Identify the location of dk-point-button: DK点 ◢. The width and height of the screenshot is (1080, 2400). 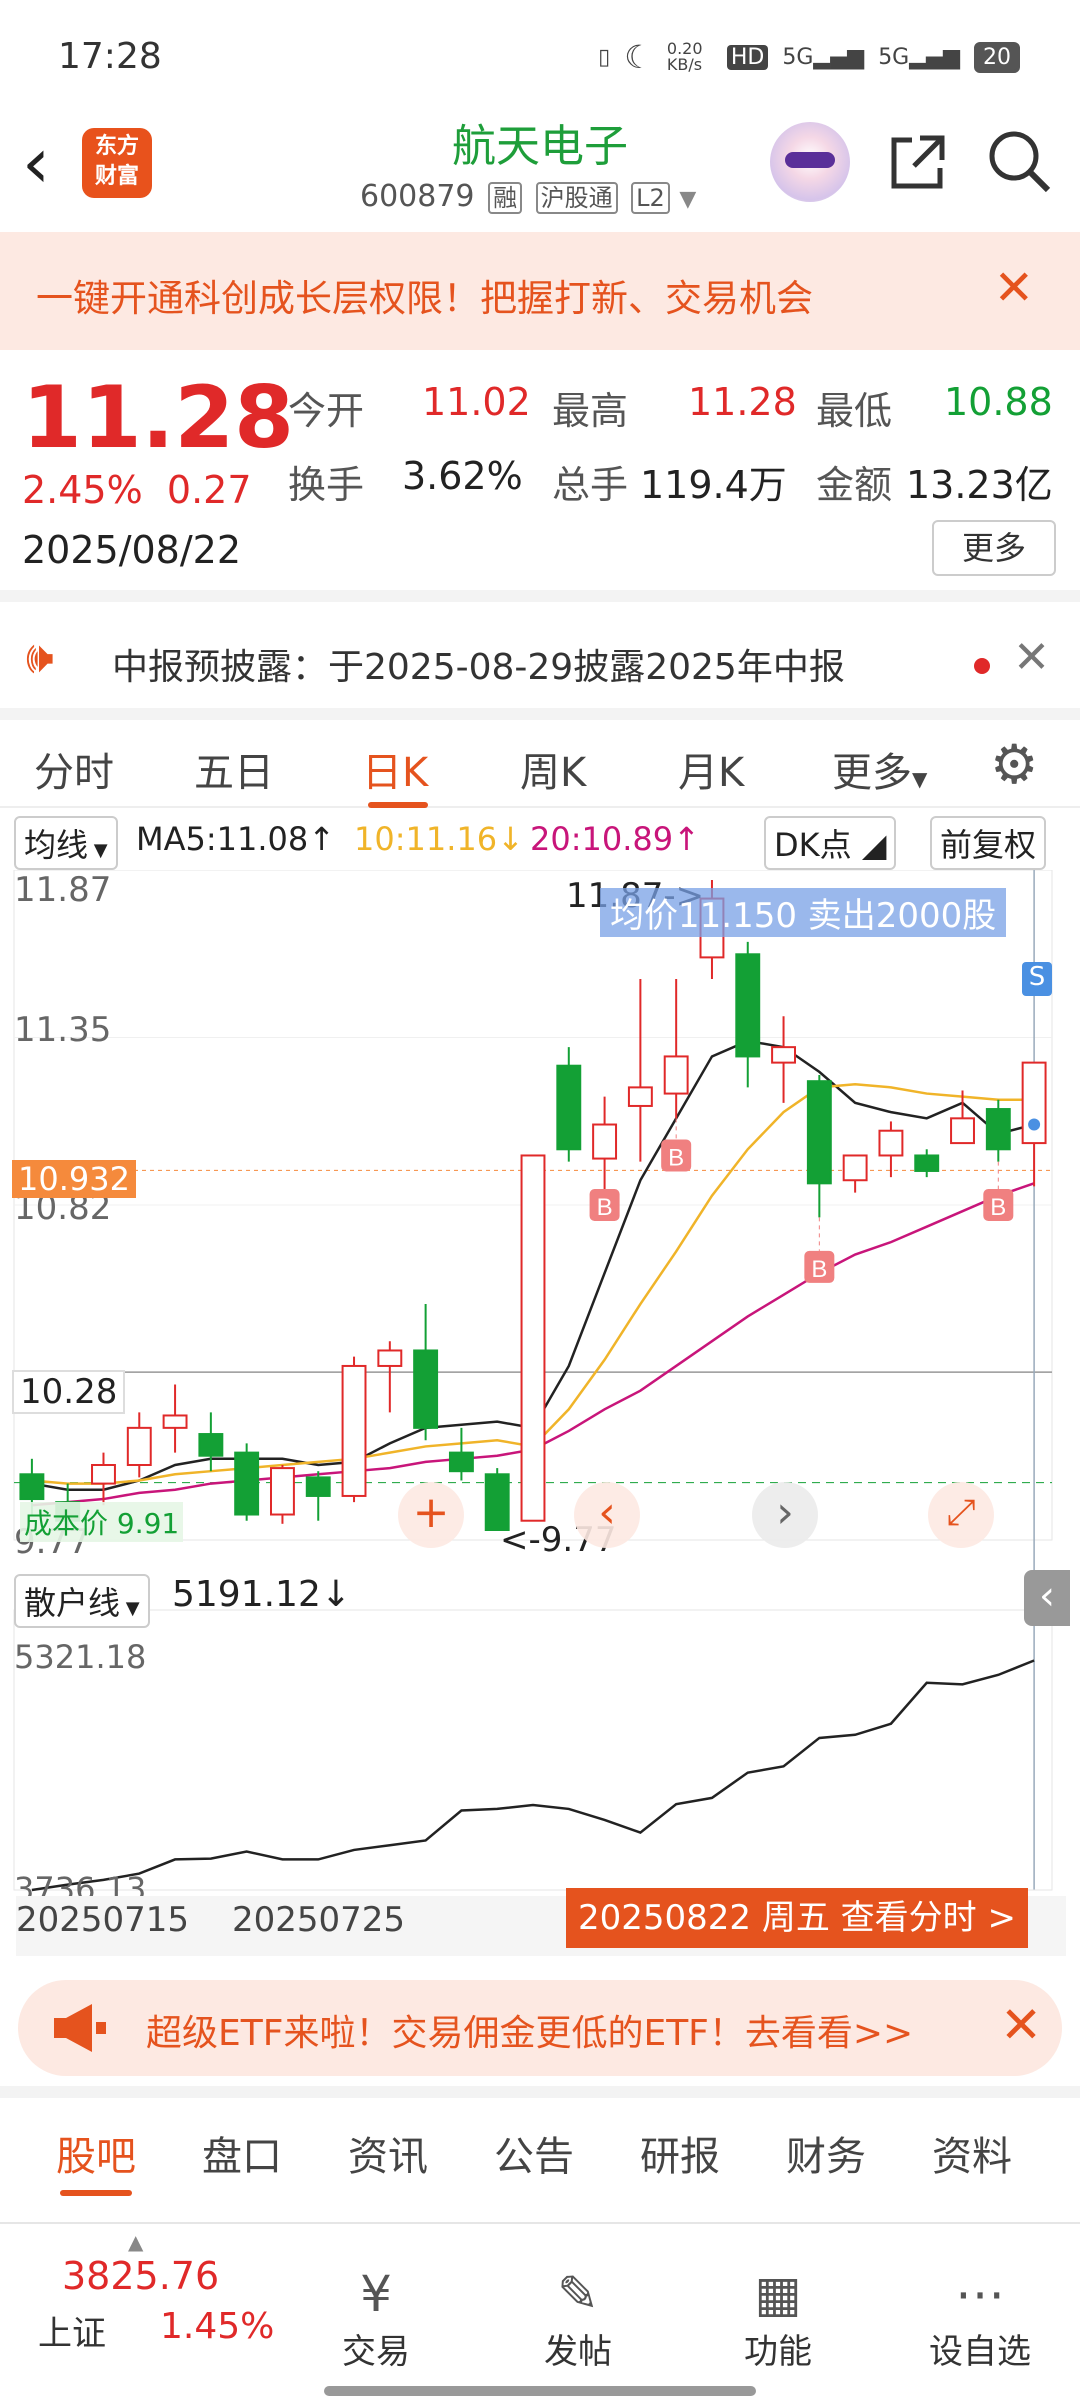
(830, 843).